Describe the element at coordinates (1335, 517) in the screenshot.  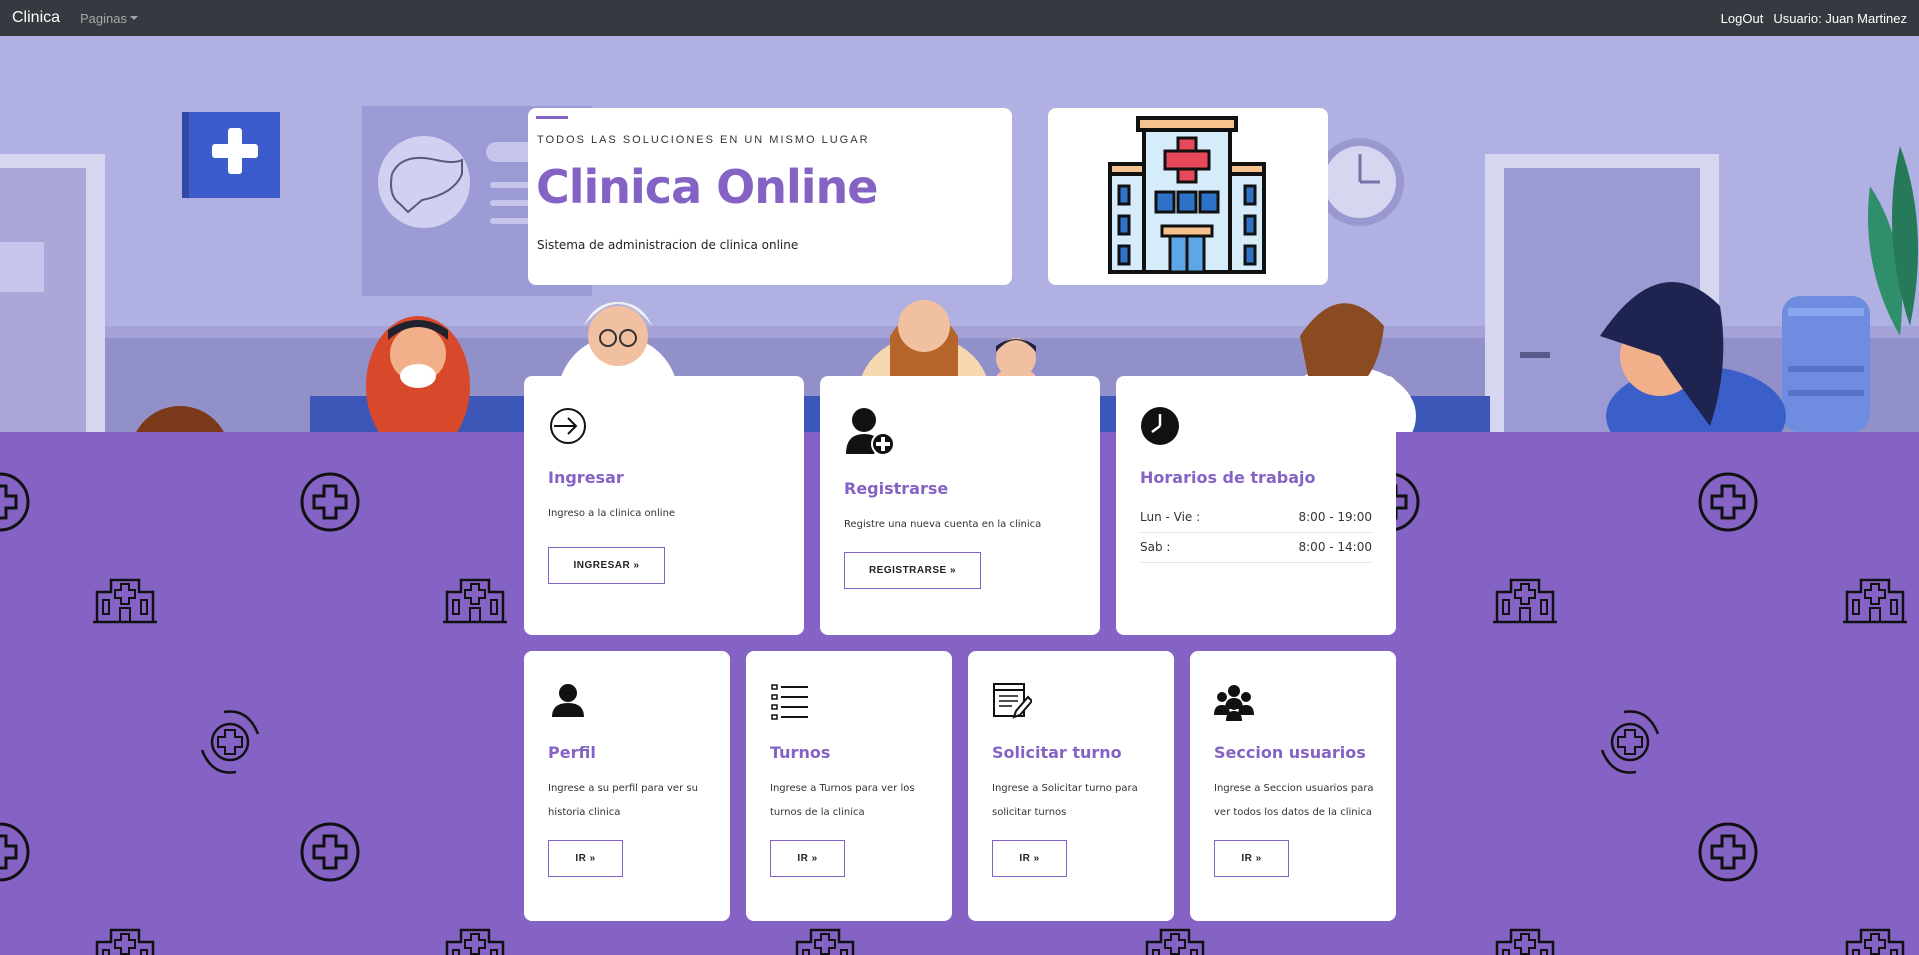
I see `hours-value: 8:00 - 19:00` at that location.